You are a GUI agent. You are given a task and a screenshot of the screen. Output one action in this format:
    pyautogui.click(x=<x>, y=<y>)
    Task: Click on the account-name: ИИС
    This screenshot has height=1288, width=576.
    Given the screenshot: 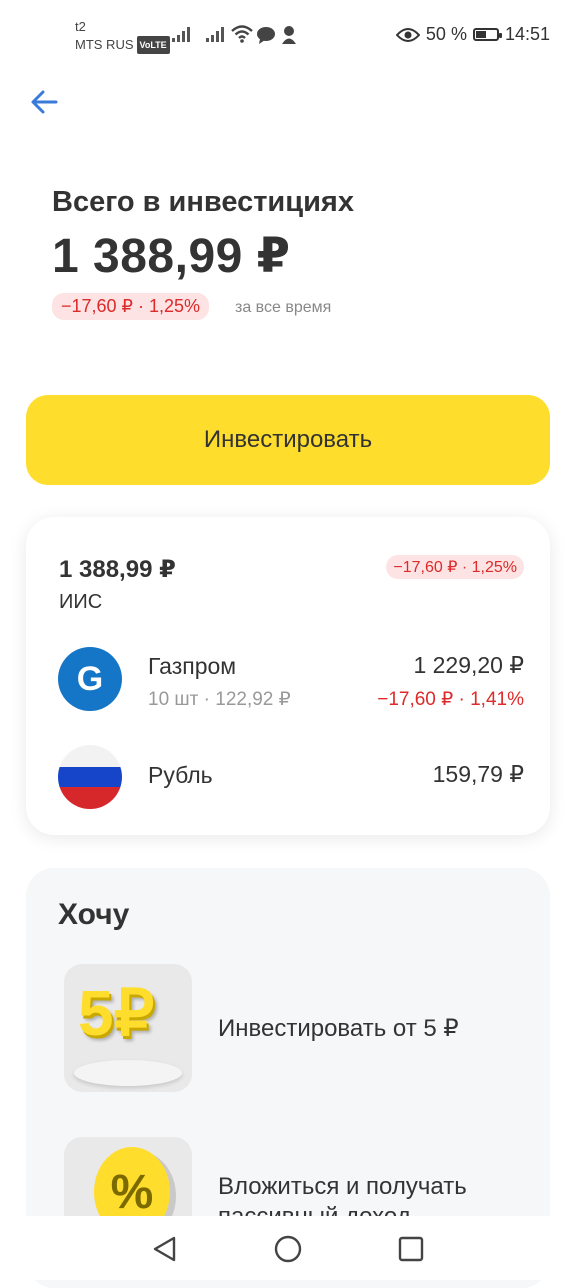 What is the action you would take?
    pyautogui.click(x=81, y=602)
    